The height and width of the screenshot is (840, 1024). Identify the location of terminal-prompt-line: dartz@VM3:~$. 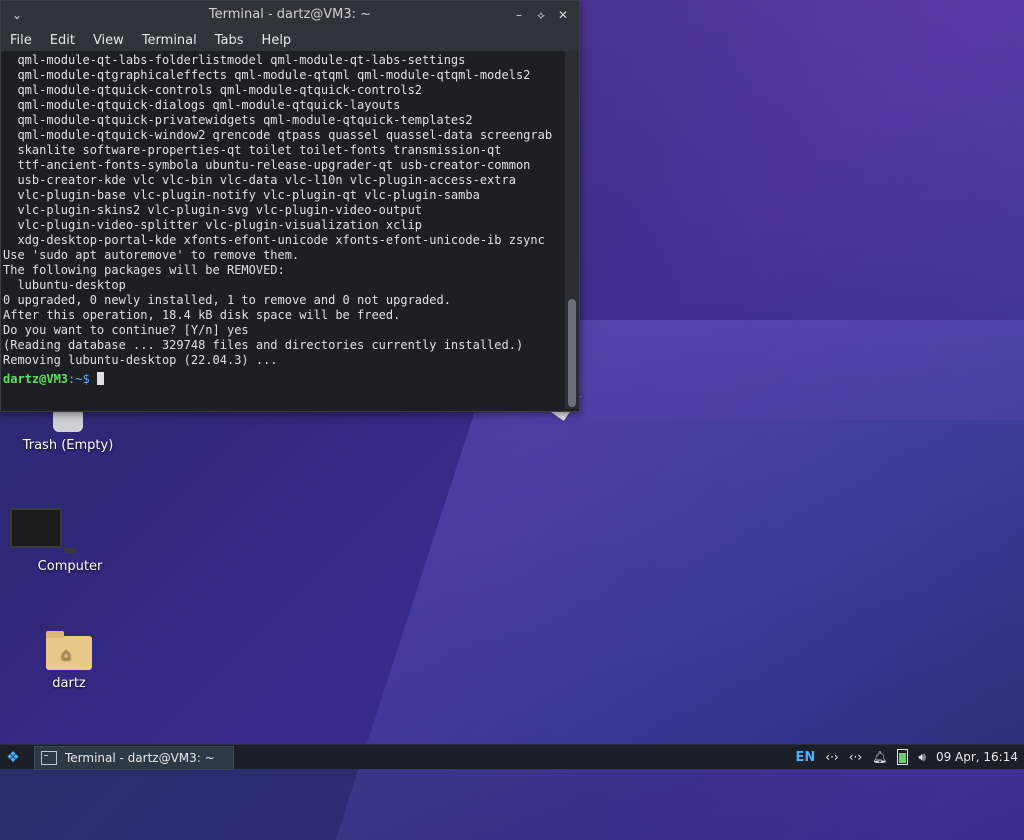
(282, 379).